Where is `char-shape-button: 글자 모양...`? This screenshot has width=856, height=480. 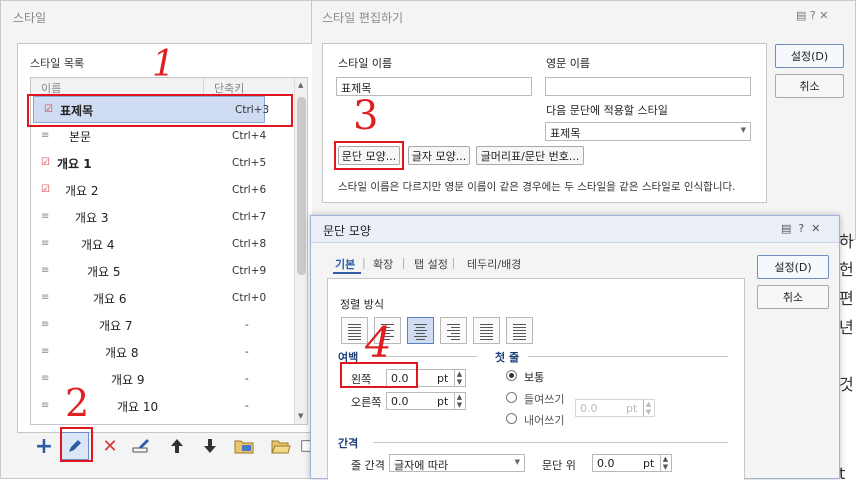
char-shape-button: 글자 모양... is located at coordinates (439, 155).